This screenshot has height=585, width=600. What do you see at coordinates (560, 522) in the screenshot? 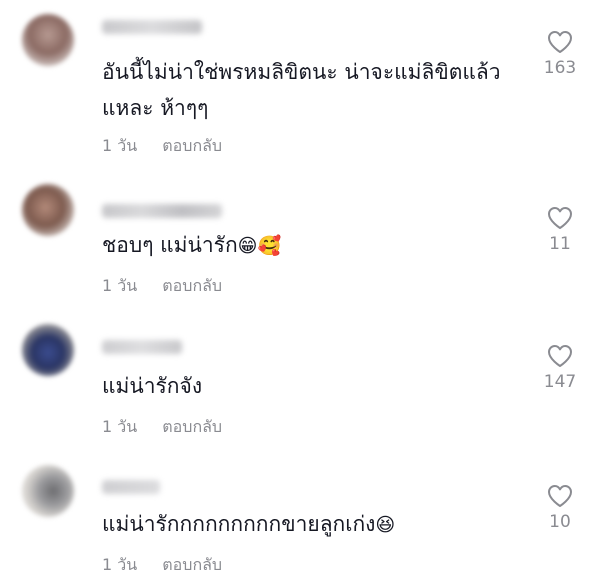
I see `like-count: 10` at bounding box center [560, 522].